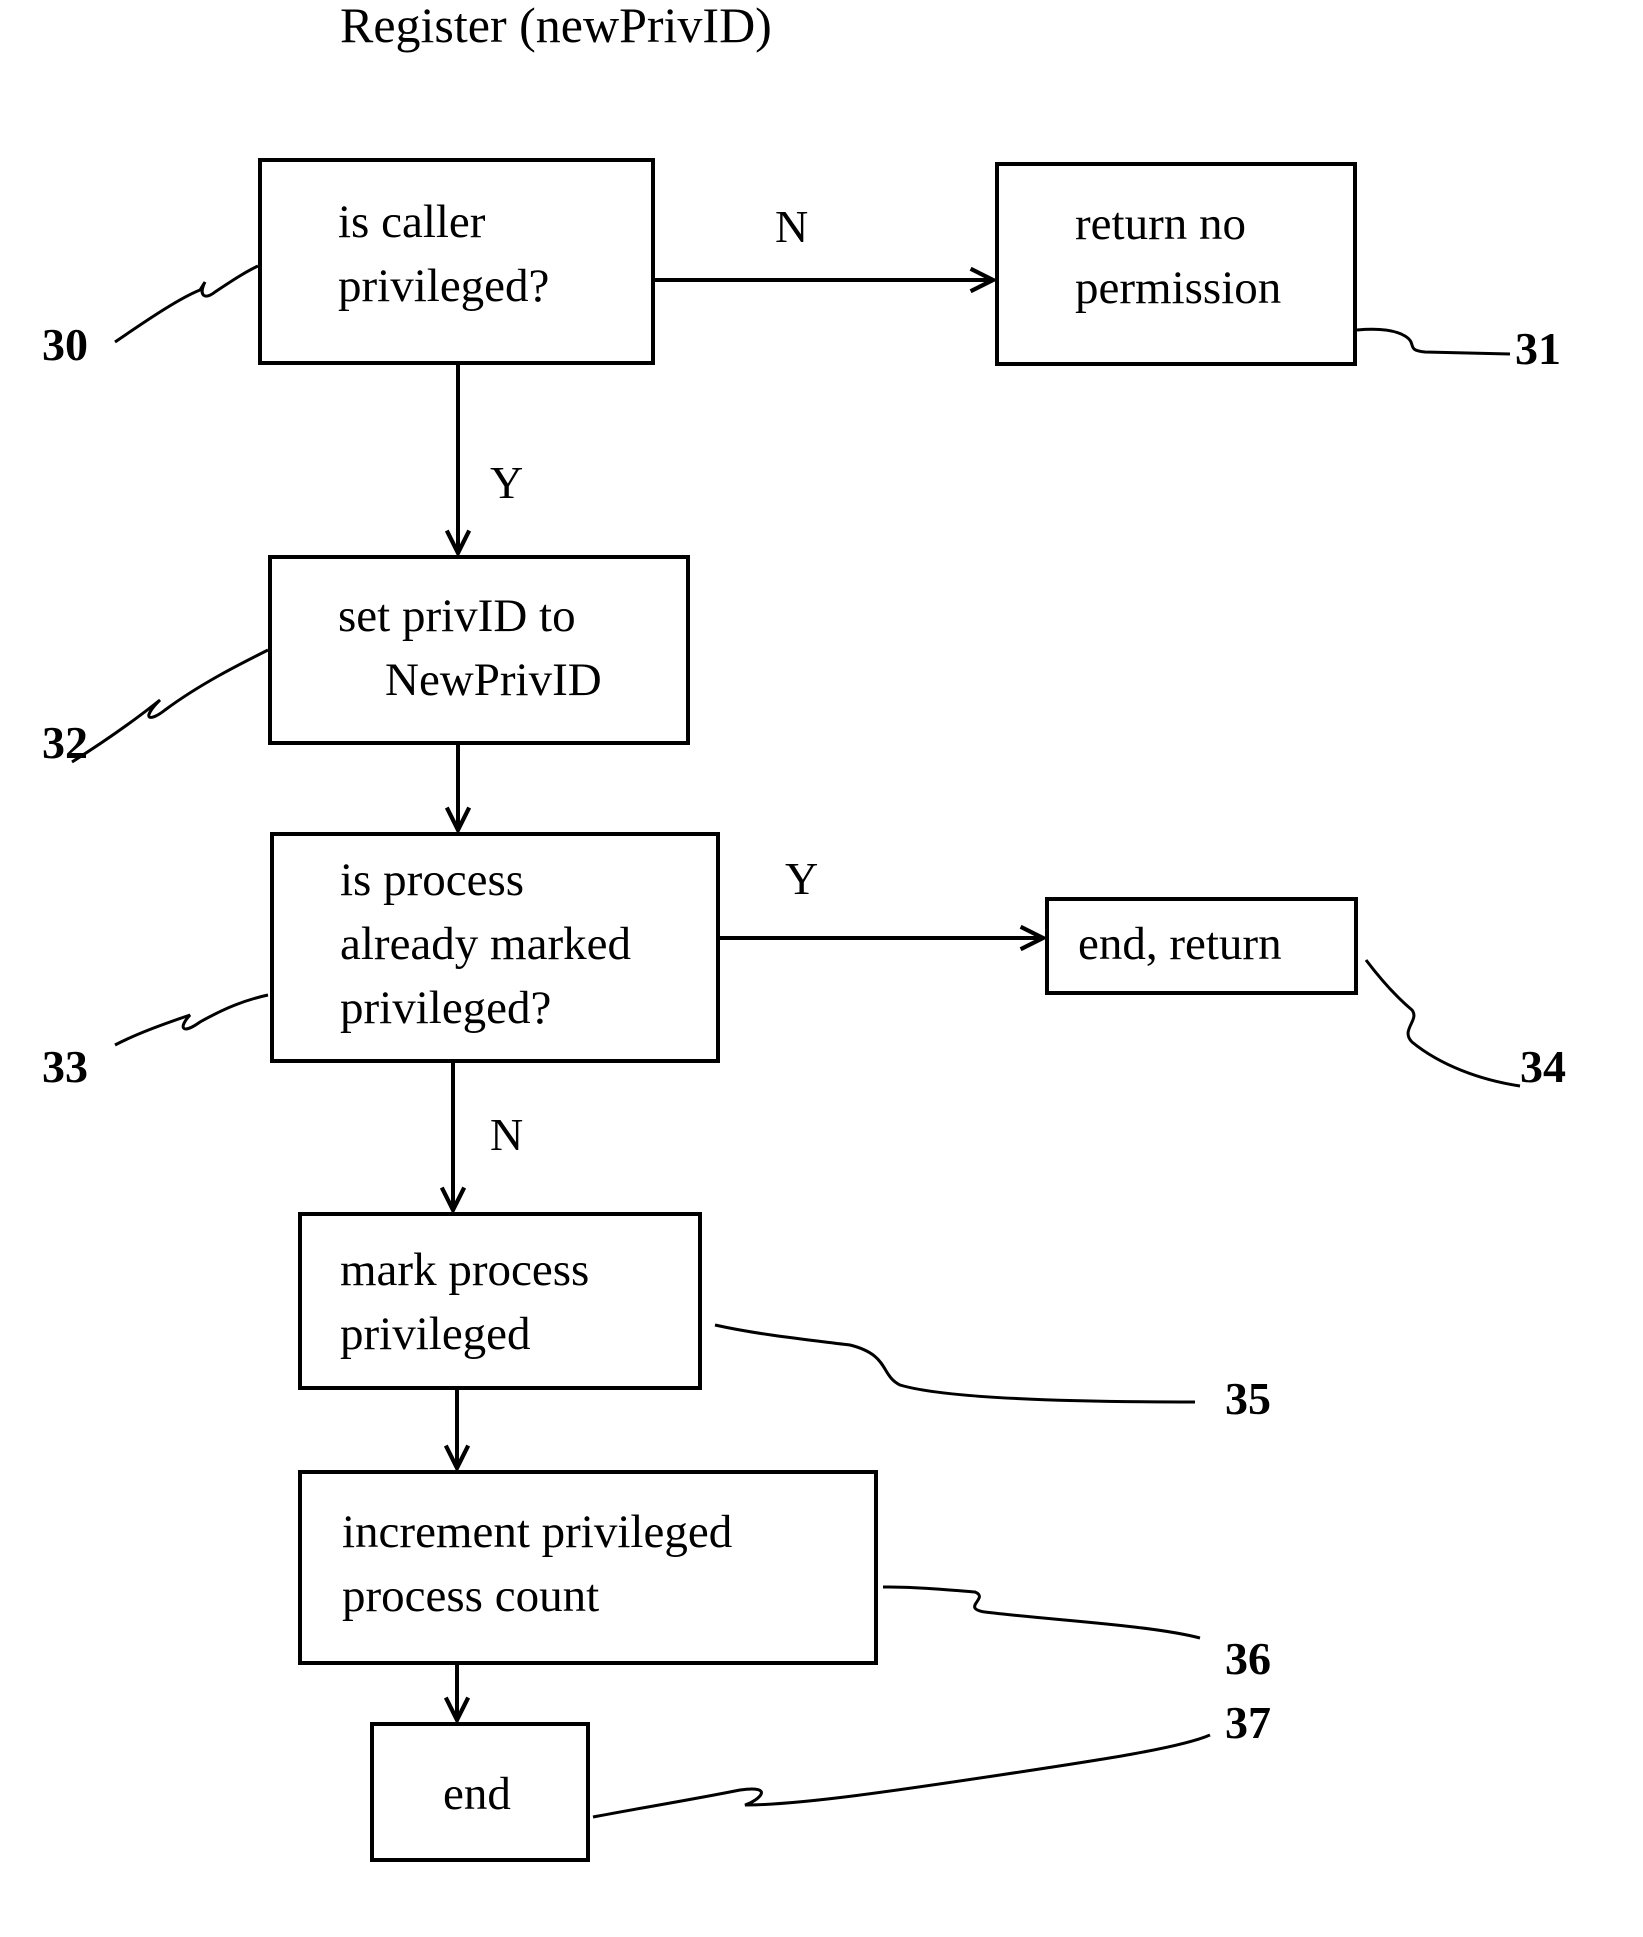  What do you see at coordinates (444, 286) in the screenshot?
I see `node-30-line-2: privileged?` at bounding box center [444, 286].